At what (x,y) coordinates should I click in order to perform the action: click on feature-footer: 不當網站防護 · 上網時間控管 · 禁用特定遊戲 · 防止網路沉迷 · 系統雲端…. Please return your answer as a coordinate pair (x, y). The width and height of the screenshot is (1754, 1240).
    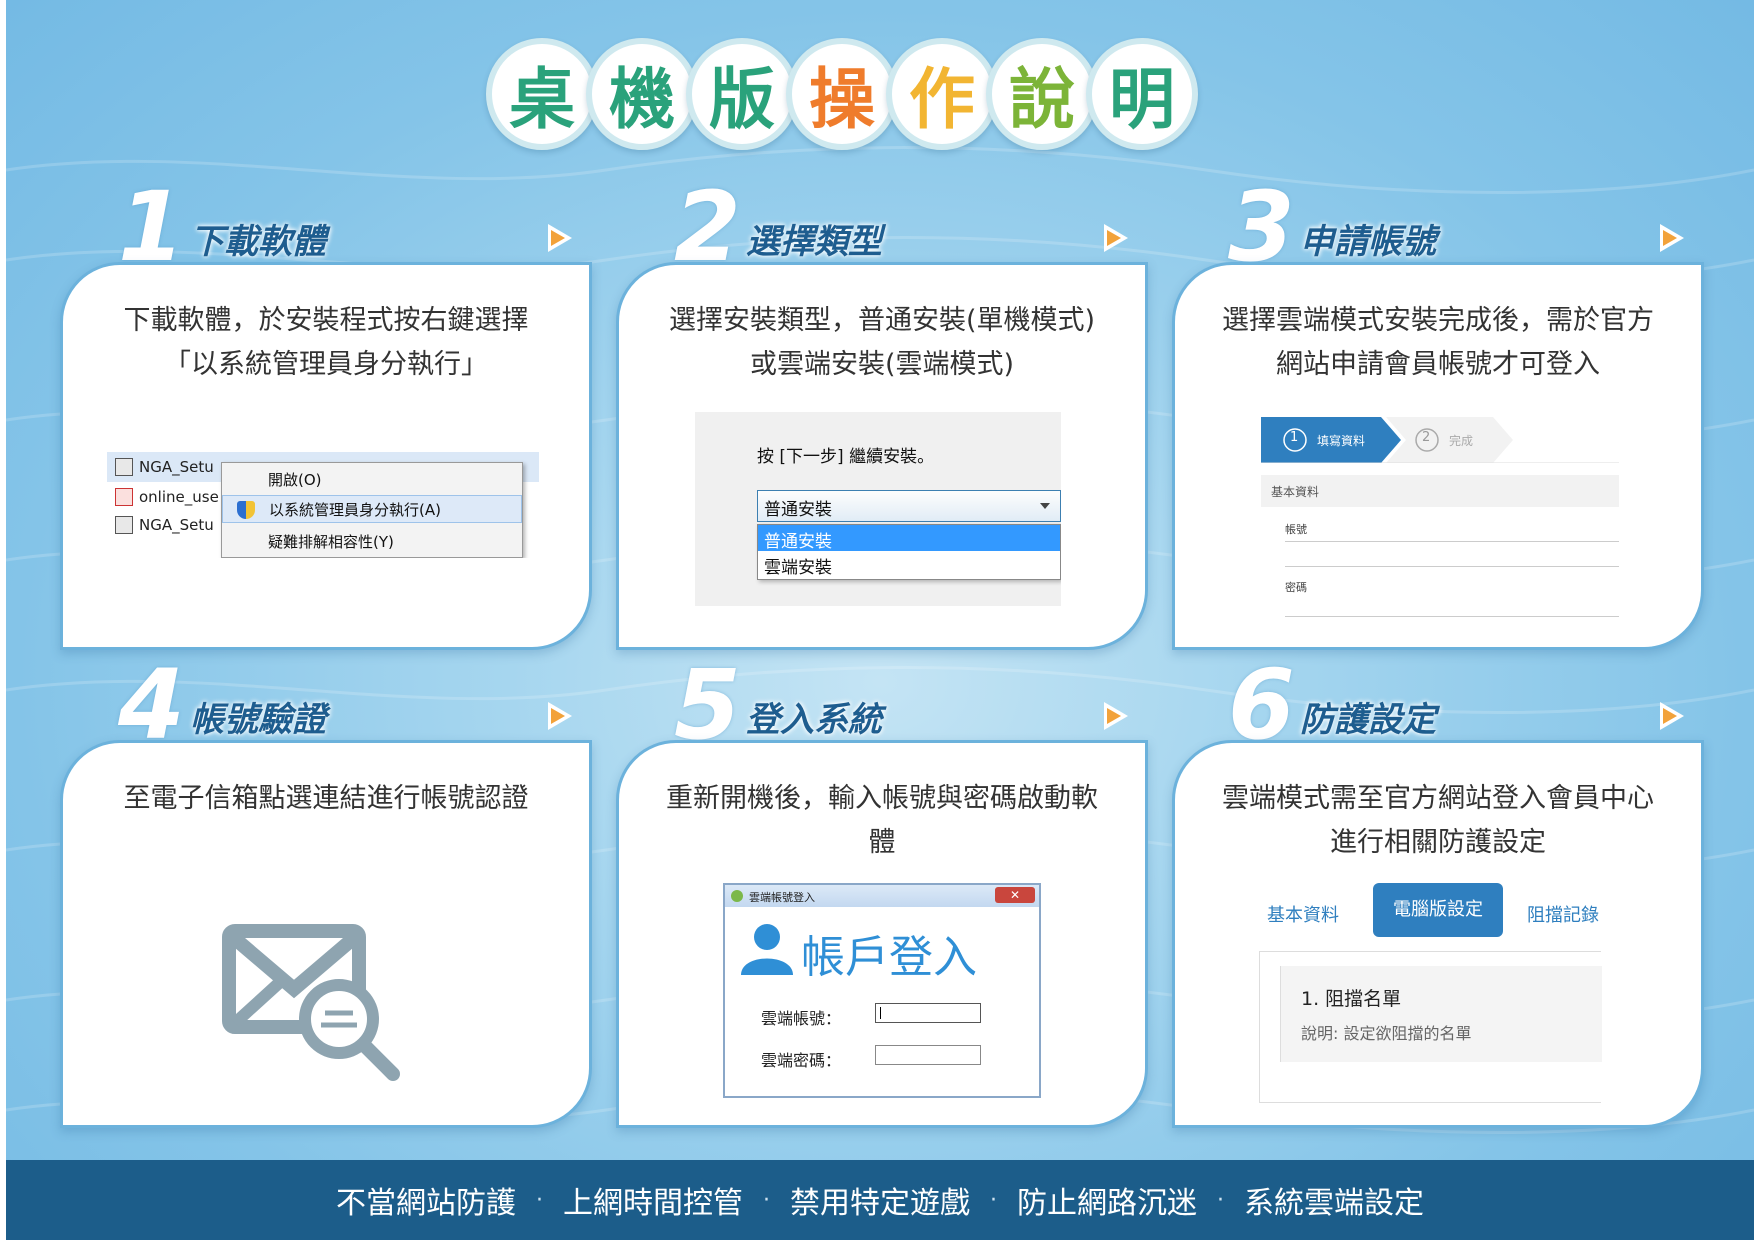
    Looking at the image, I should click on (880, 1200).